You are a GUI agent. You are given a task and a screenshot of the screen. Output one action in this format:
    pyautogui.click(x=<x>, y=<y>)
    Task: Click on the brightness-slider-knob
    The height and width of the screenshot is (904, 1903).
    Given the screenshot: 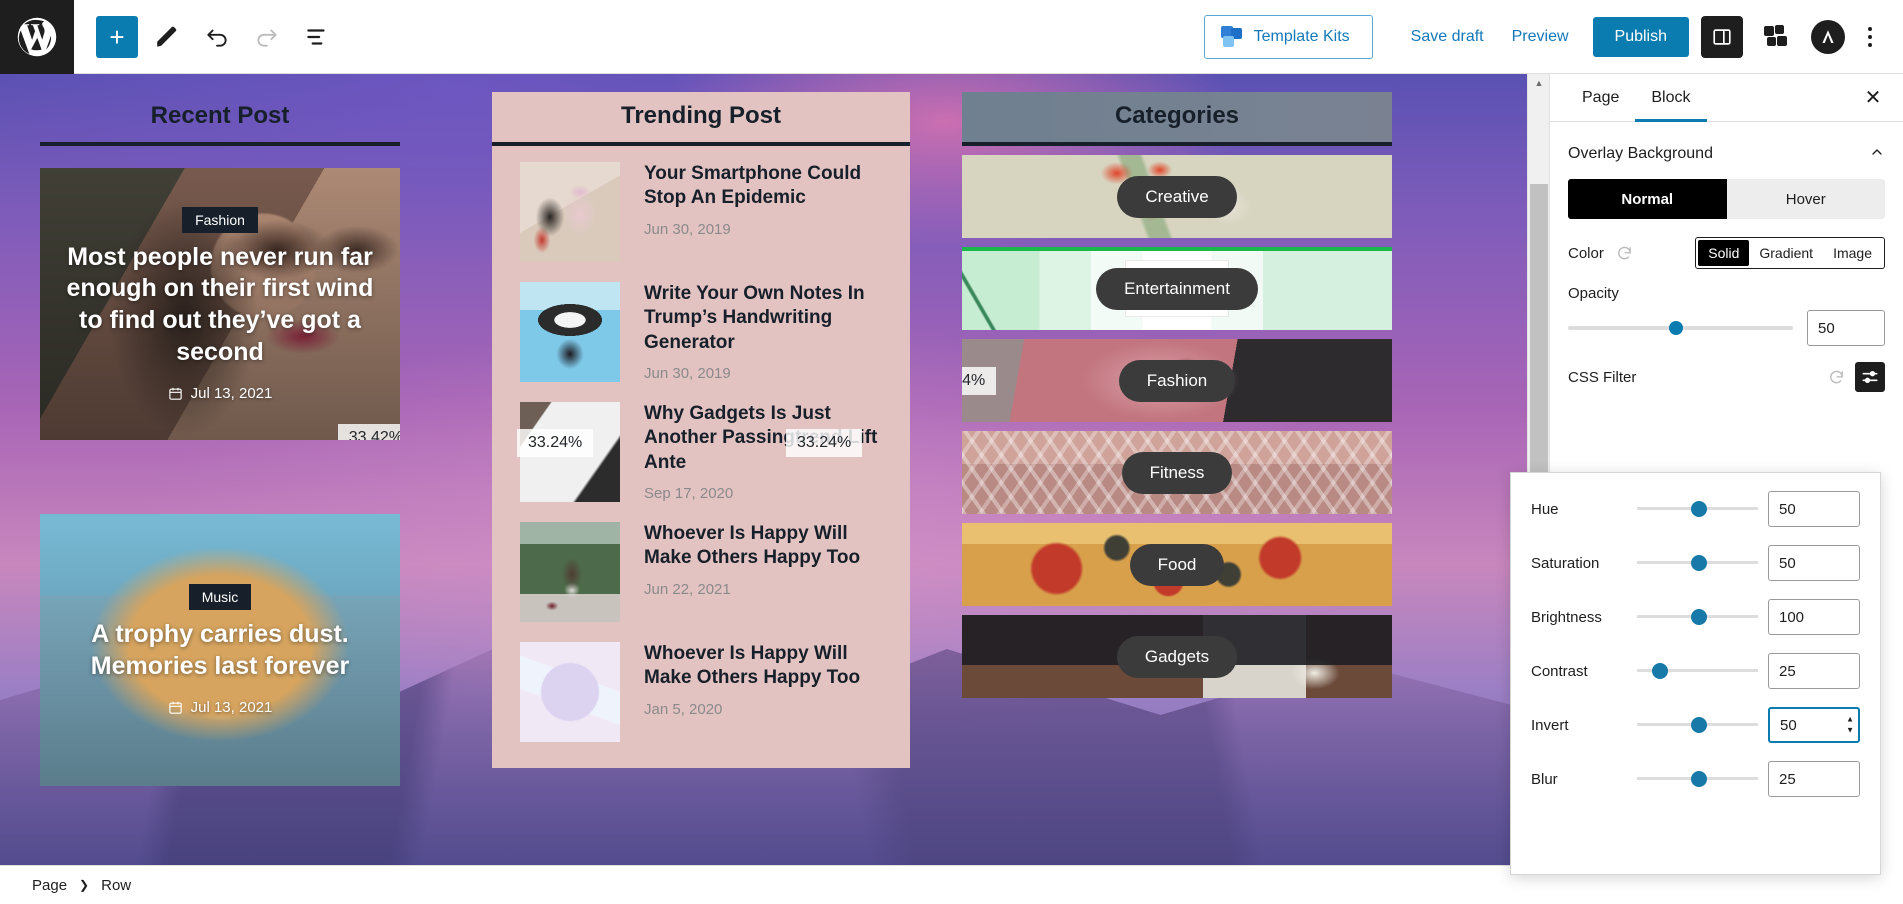 What is the action you would take?
    pyautogui.click(x=1699, y=617)
    